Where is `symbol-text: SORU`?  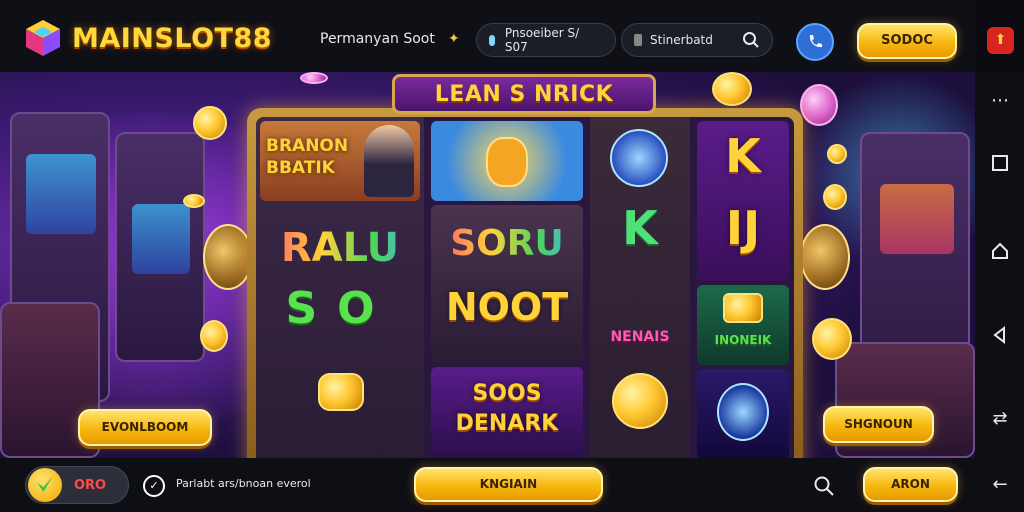
symbol-text: SORU is located at coordinates (507, 243).